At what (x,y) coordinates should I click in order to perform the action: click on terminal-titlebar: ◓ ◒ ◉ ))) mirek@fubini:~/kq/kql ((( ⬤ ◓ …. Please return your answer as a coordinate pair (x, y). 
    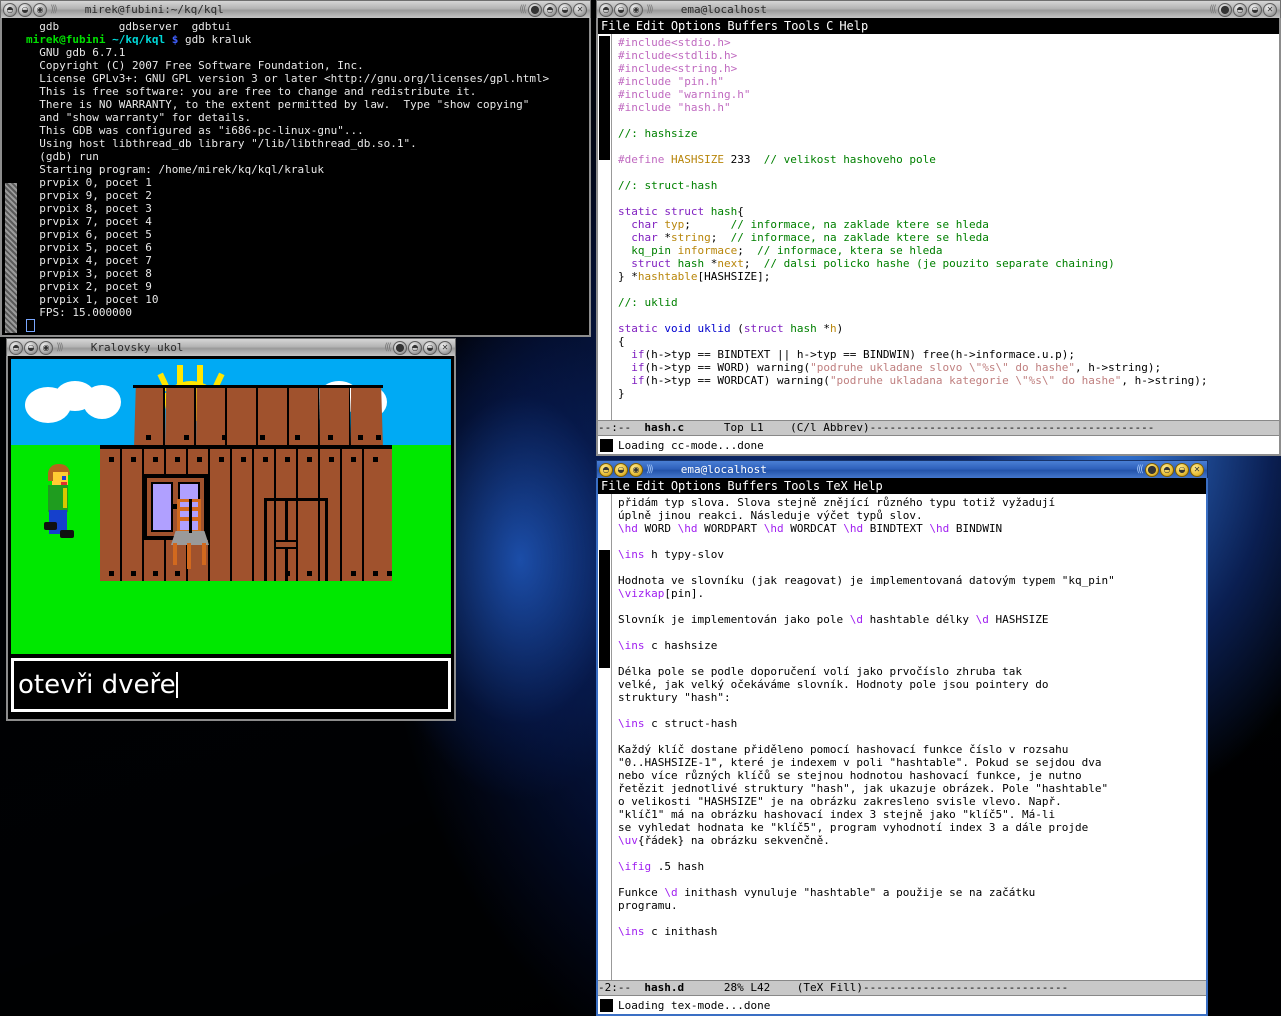
    Looking at the image, I should click on (295, 9).